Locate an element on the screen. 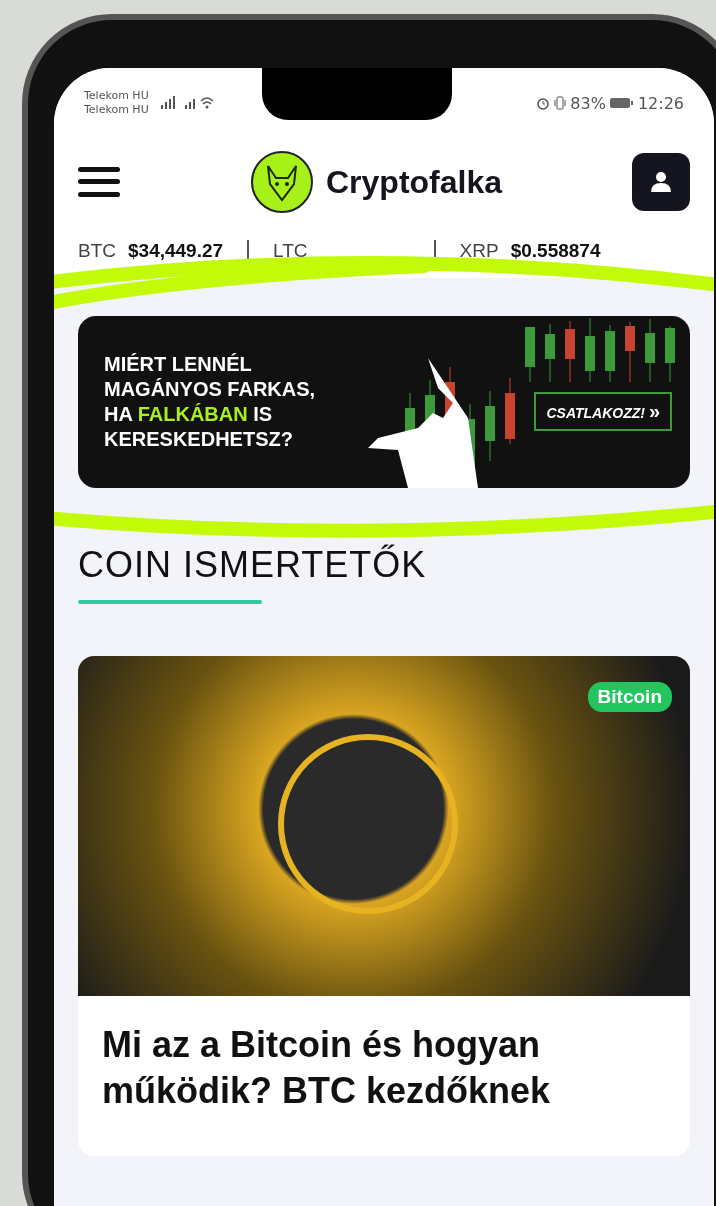 The image size is (716, 1206). user-icon is located at coordinates (661, 182).